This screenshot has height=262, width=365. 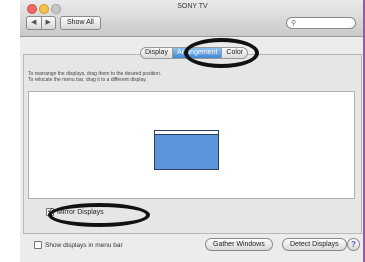 I want to click on tab-arrangement: Arrangement, so click(x=197, y=53).